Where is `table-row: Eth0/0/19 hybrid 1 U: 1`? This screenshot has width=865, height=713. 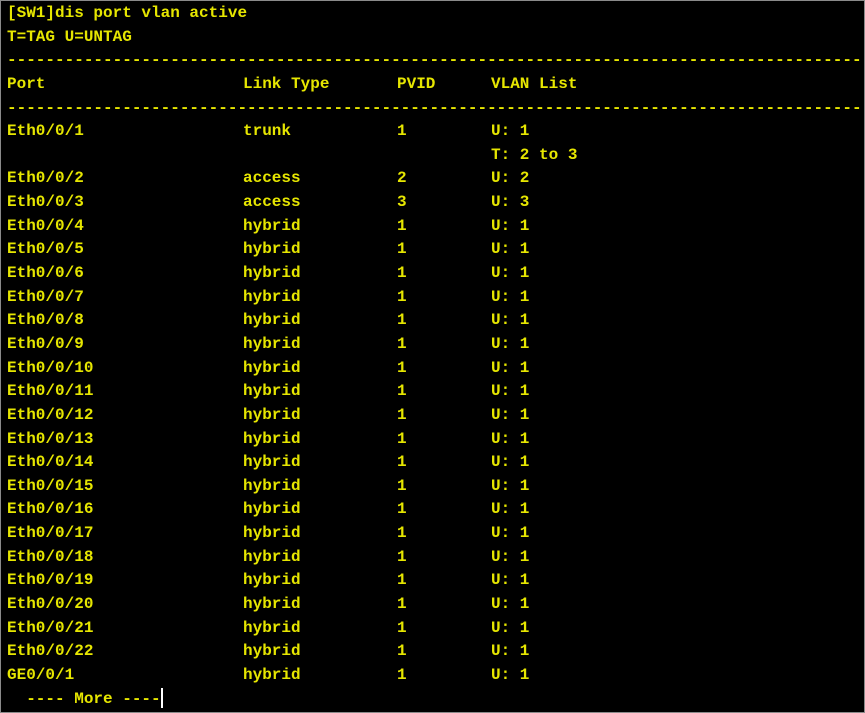
table-row: Eth0/0/19 hybrid 1 U: 1 is located at coordinates (435, 581).